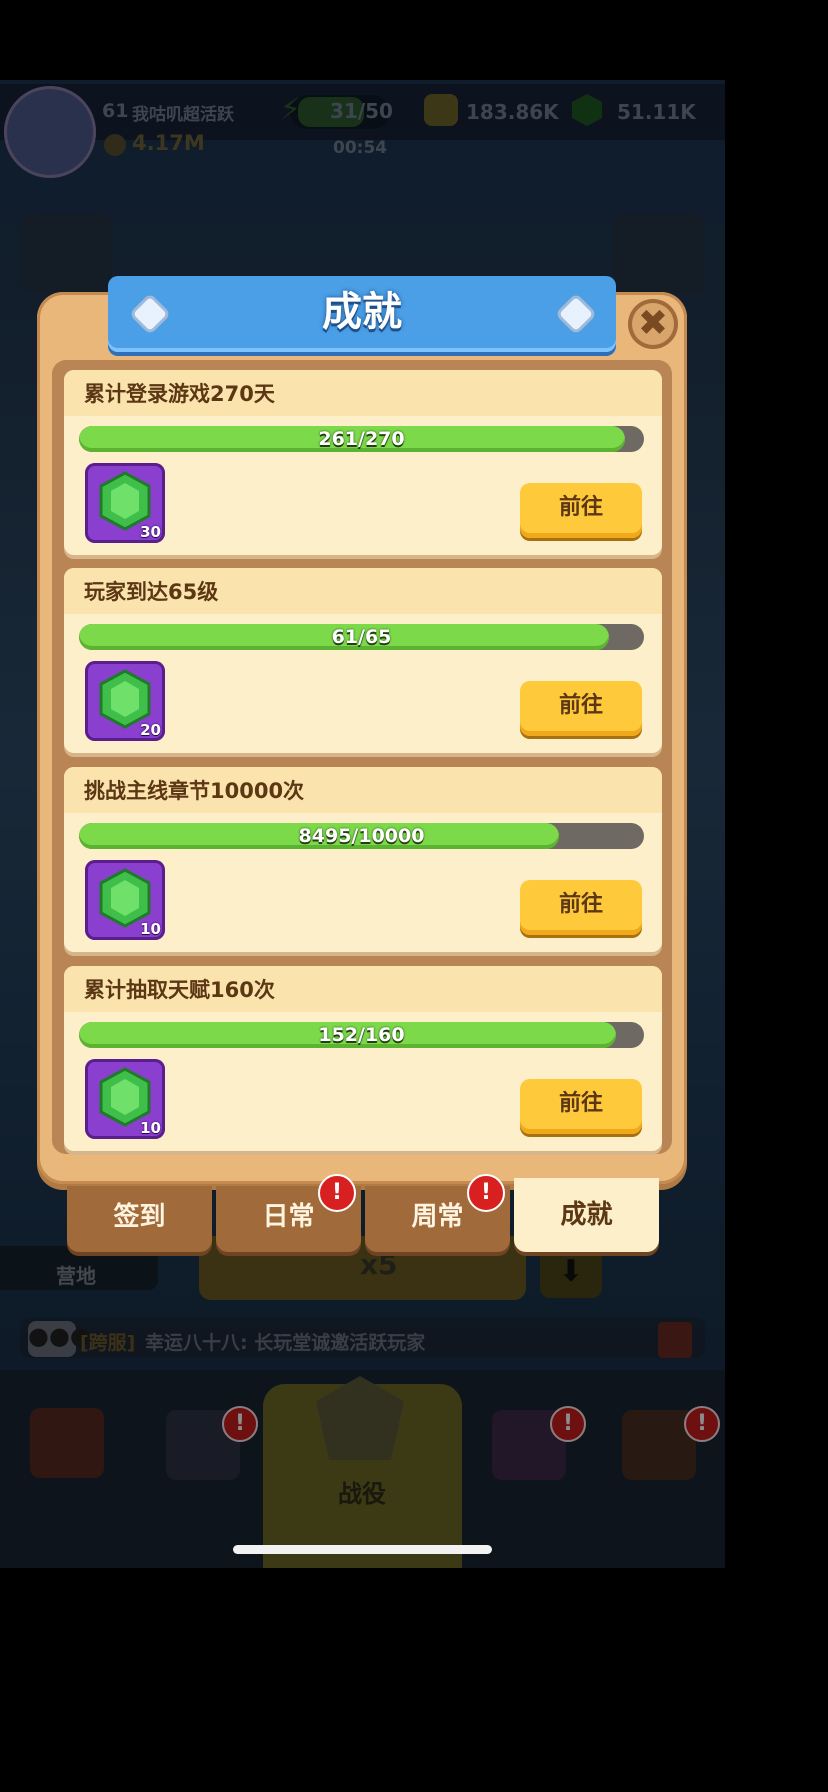  I want to click on progress-bar: 8495/10000, so click(361, 836).